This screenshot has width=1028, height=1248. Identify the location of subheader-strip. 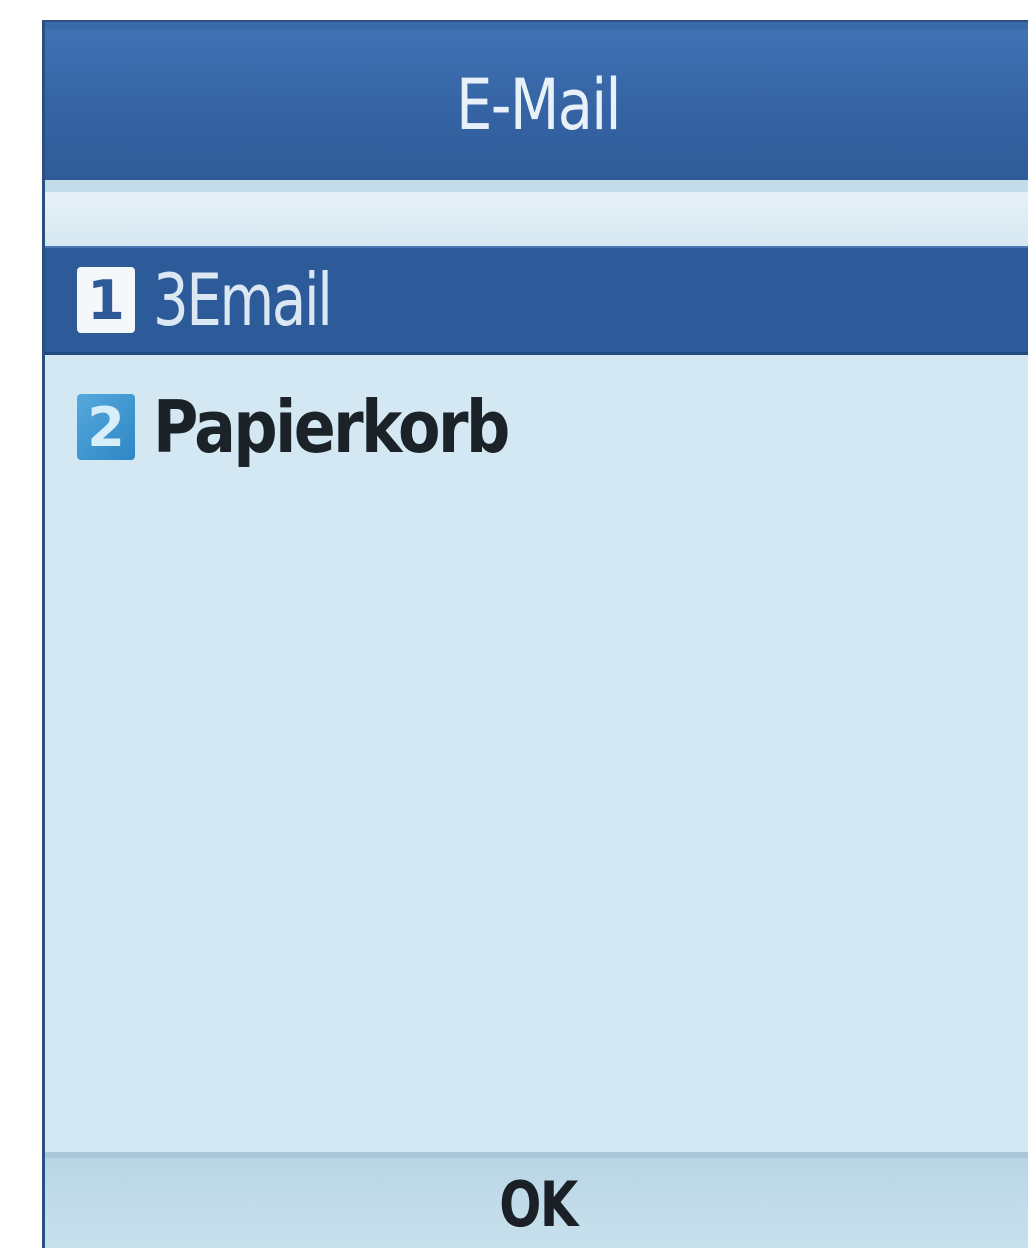
(536, 218).